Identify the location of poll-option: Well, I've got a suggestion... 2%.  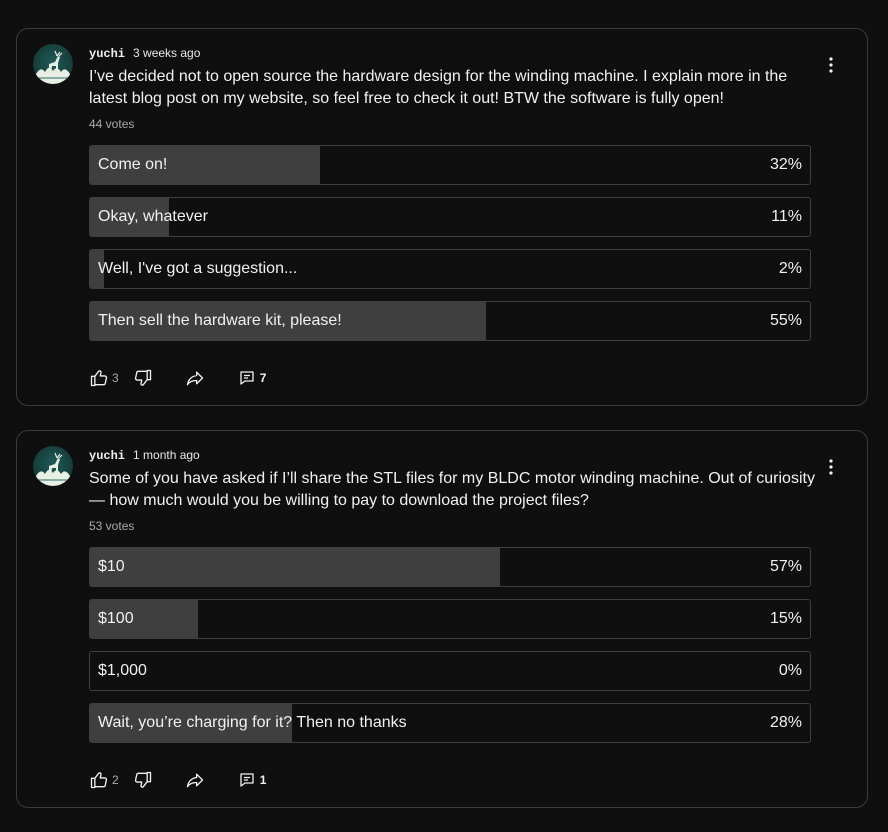
(450, 269).